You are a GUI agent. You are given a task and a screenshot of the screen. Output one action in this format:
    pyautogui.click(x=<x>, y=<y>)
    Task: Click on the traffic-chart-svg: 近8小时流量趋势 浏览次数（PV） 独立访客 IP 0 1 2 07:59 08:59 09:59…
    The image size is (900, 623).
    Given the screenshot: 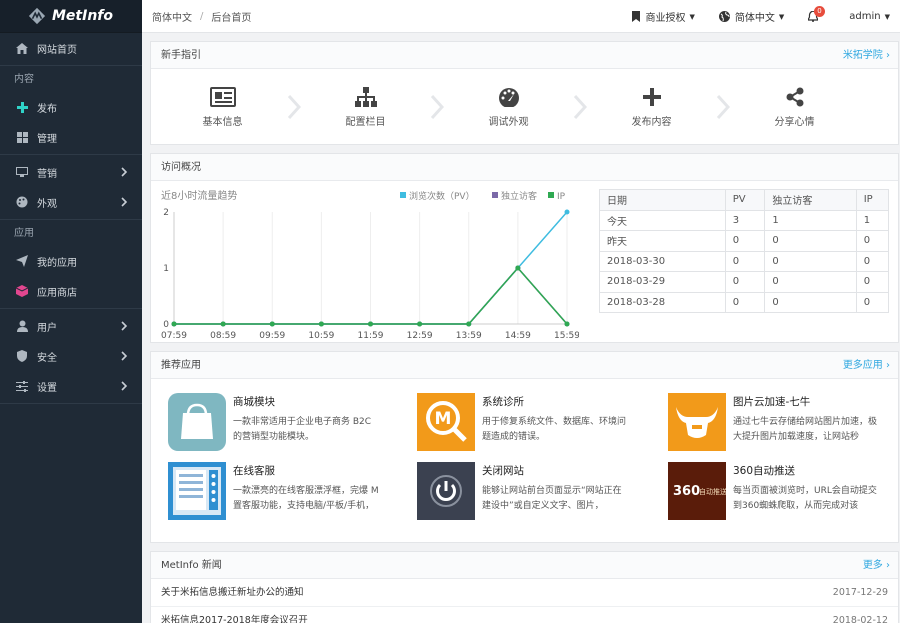 What is the action you would take?
    pyautogui.click(x=370, y=265)
    